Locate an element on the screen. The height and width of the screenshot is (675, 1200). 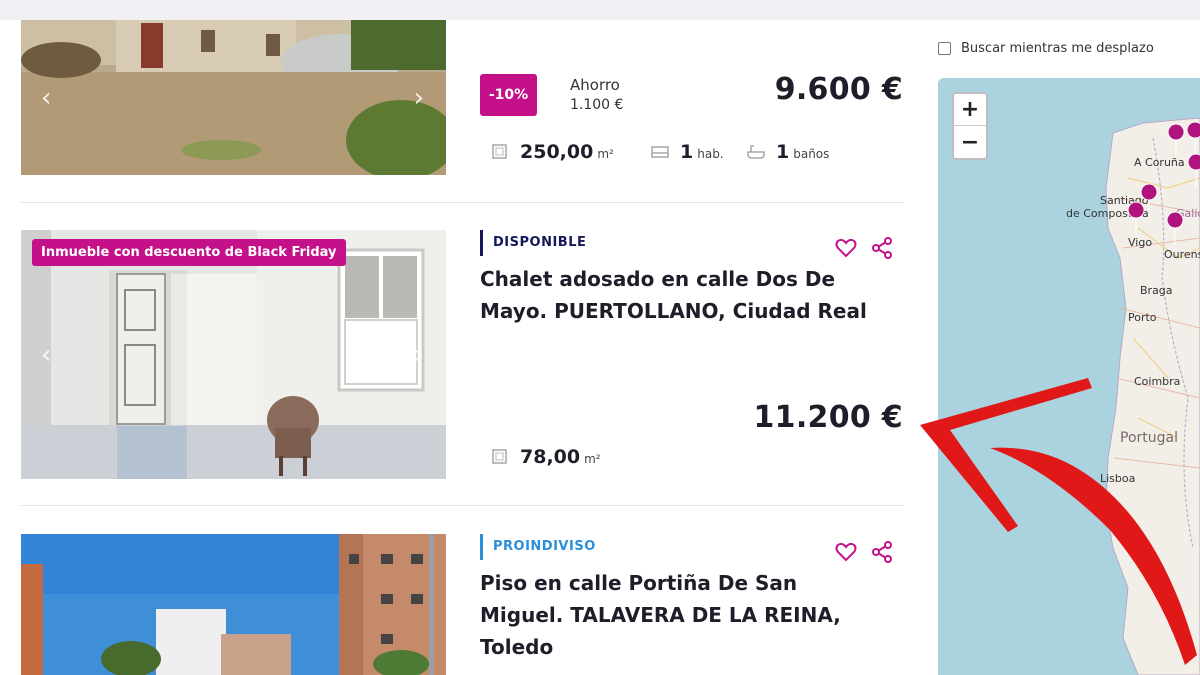
status-badge-available: DISPONIBLE is located at coordinates (533, 243).